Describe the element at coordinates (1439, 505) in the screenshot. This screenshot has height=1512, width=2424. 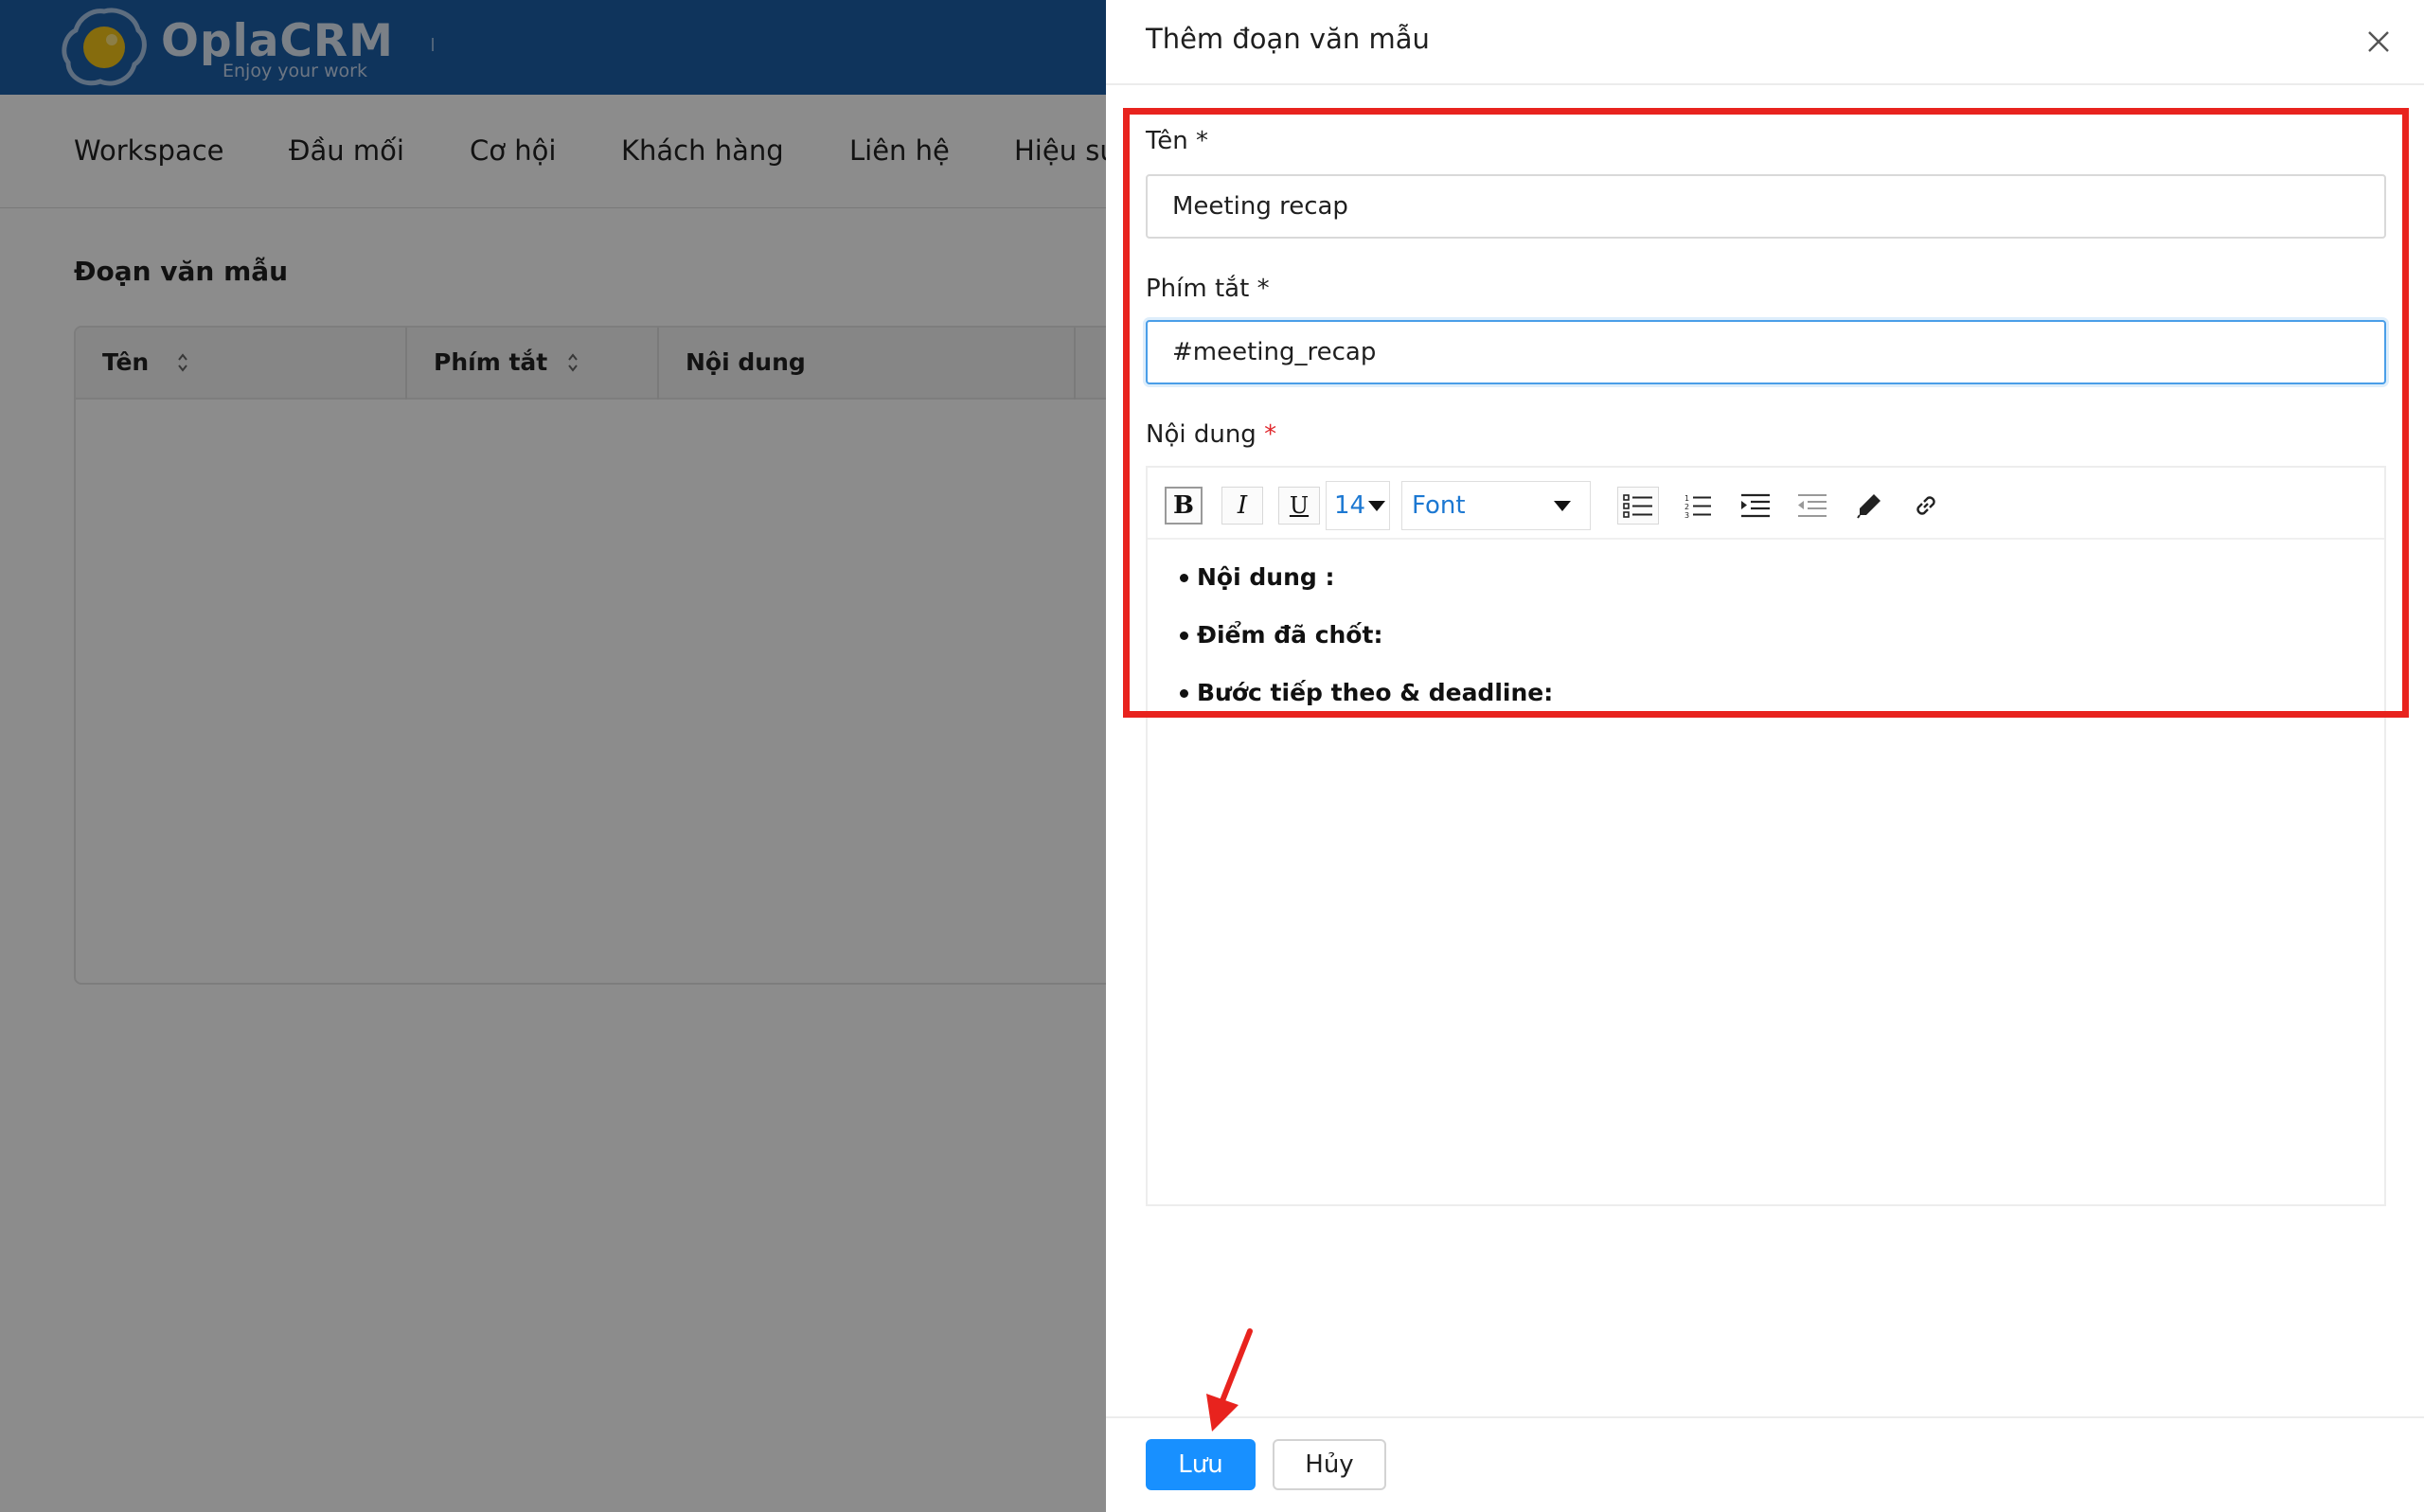
I see `font-family-value: Font` at that location.